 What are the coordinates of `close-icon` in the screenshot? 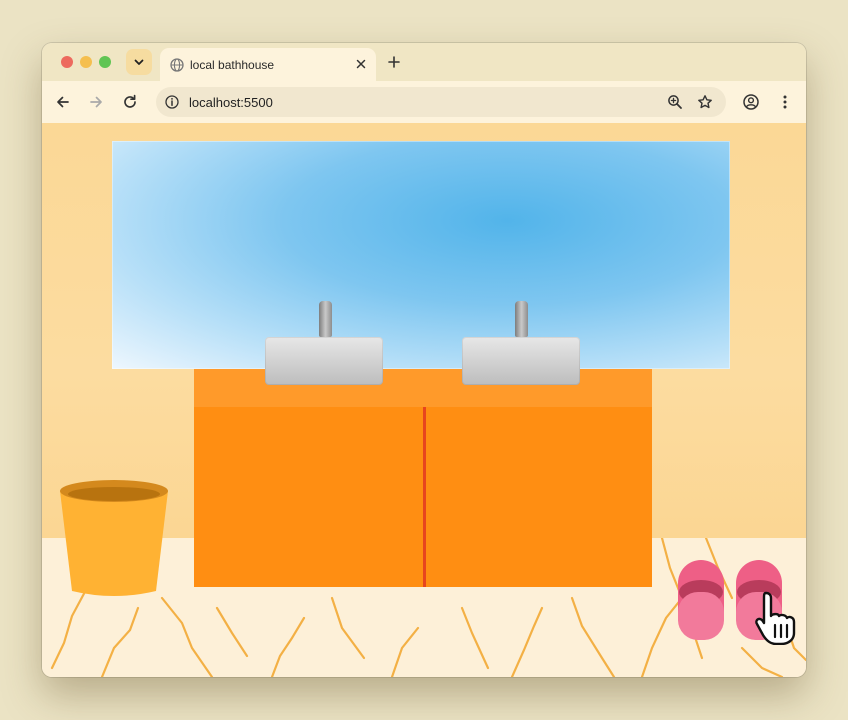 It's located at (361, 64).